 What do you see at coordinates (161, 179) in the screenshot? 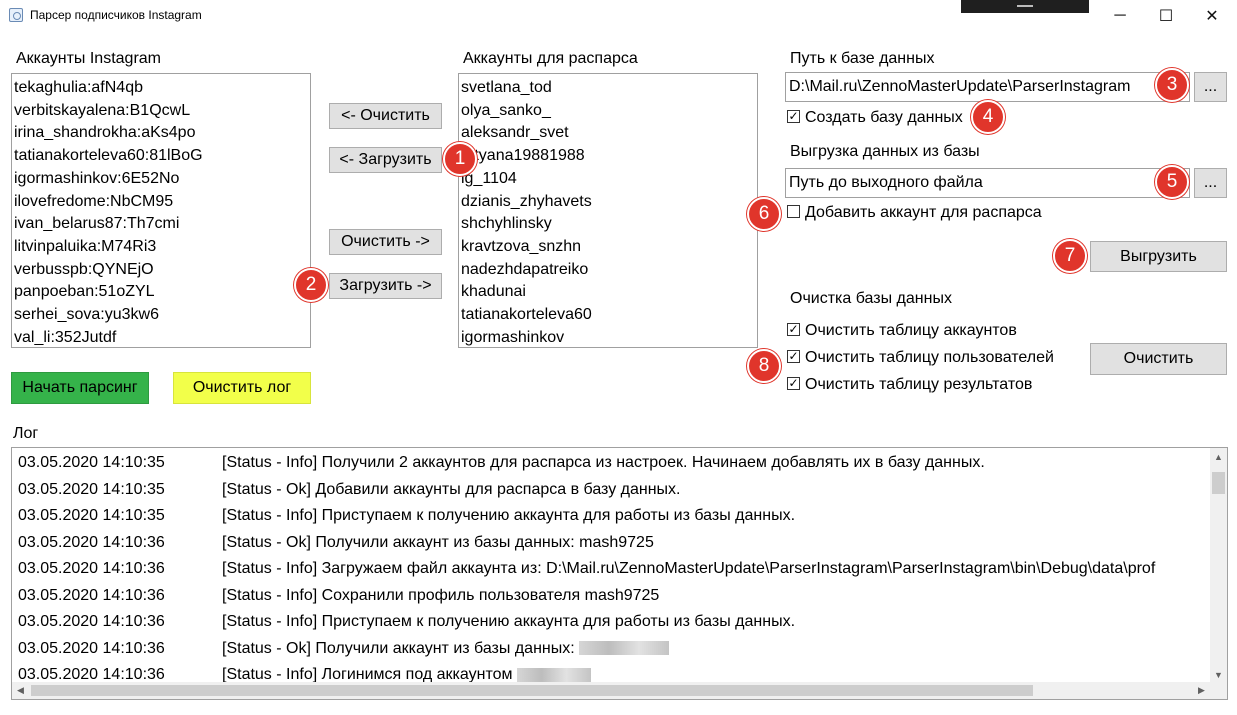
I see `list-item: igormashinkov:6E52No` at bounding box center [161, 179].